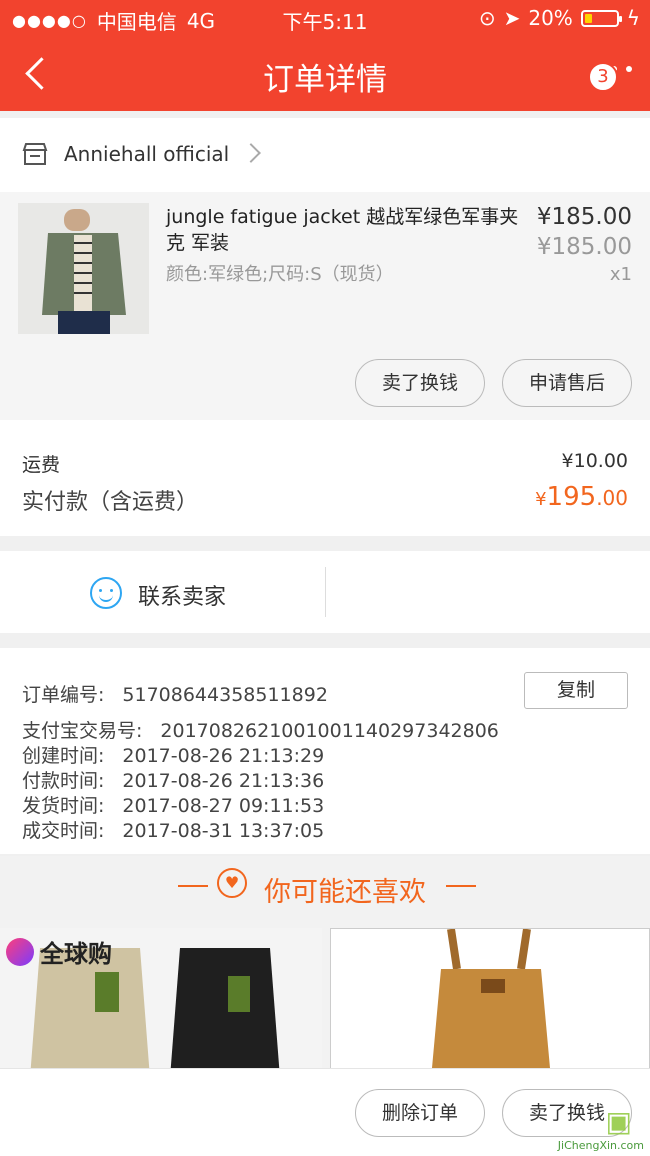 This screenshot has height=1156, width=650. I want to click on recommend-grid: 全球购, so click(325, 1003).